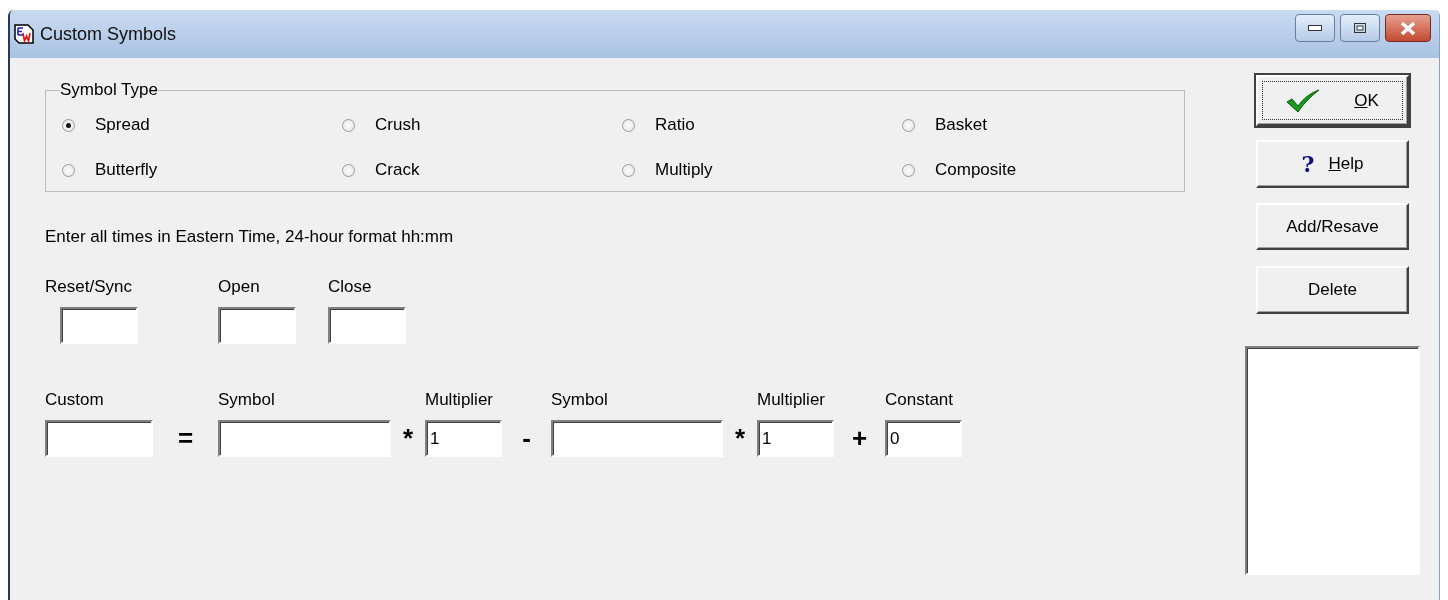 This screenshot has height=600, width=1448. Describe the element at coordinates (109, 90) in the screenshot. I see `group-label: Symbol Type` at that location.